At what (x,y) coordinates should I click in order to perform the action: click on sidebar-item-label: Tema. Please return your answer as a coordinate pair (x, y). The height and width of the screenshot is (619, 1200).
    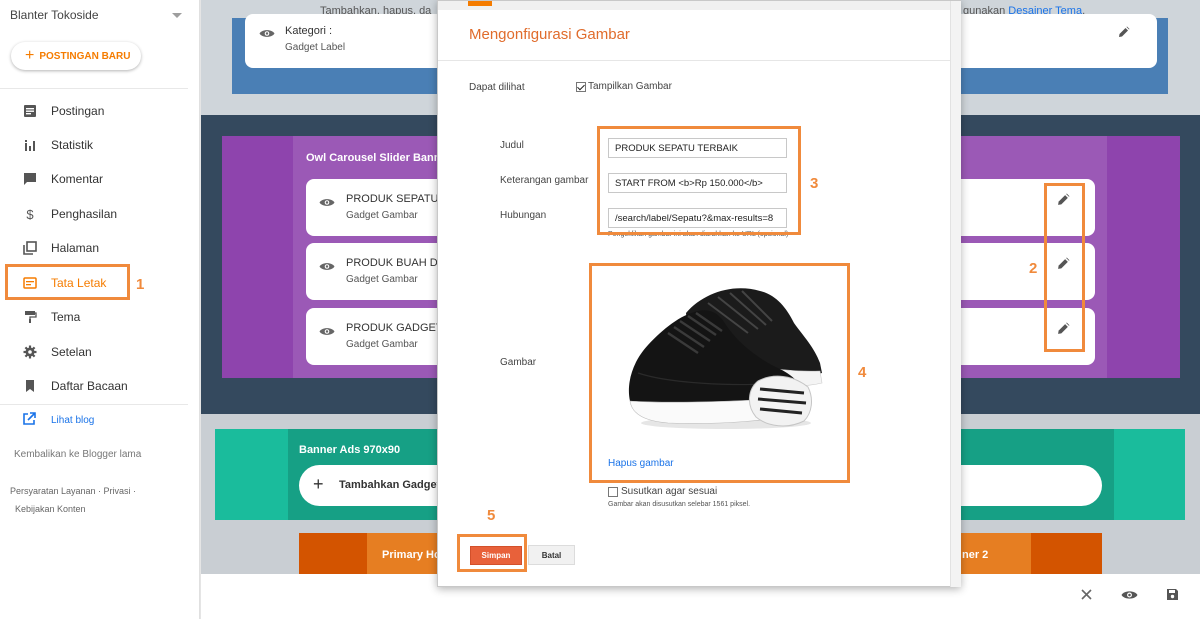
    Looking at the image, I should click on (66, 317).